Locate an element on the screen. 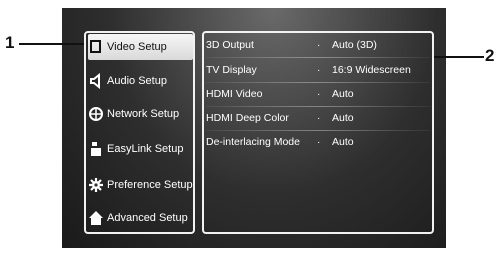  callout-1: 1 is located at coordinates (10, 42).